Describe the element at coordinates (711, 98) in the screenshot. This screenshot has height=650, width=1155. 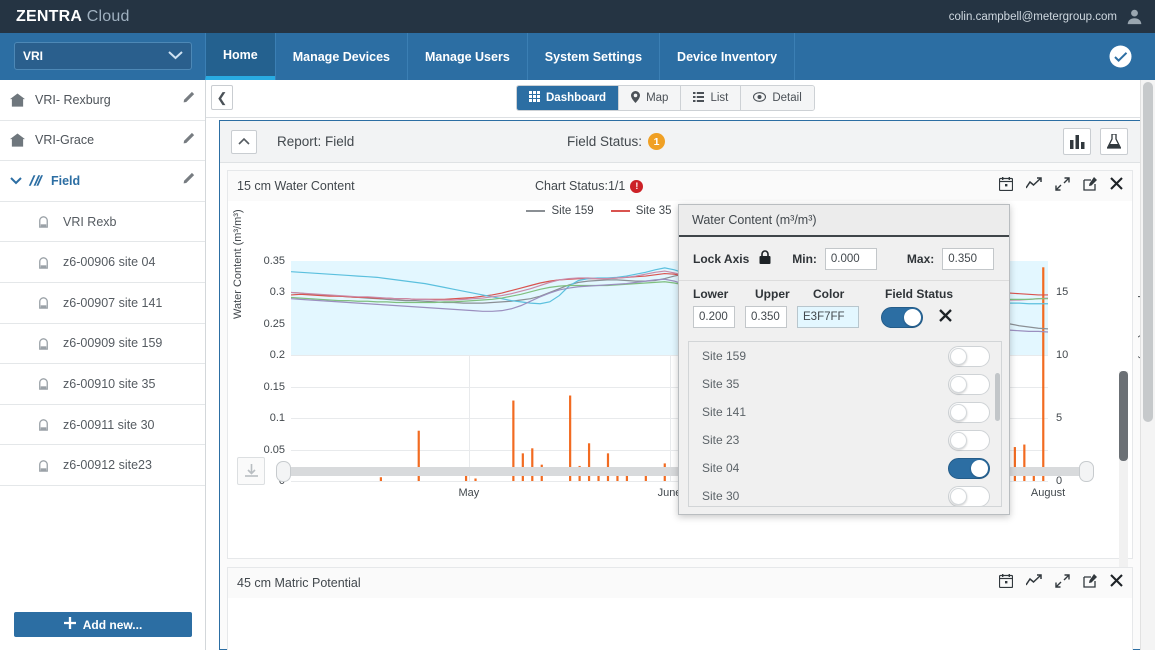
I see `view-tab-list: List` at that location.